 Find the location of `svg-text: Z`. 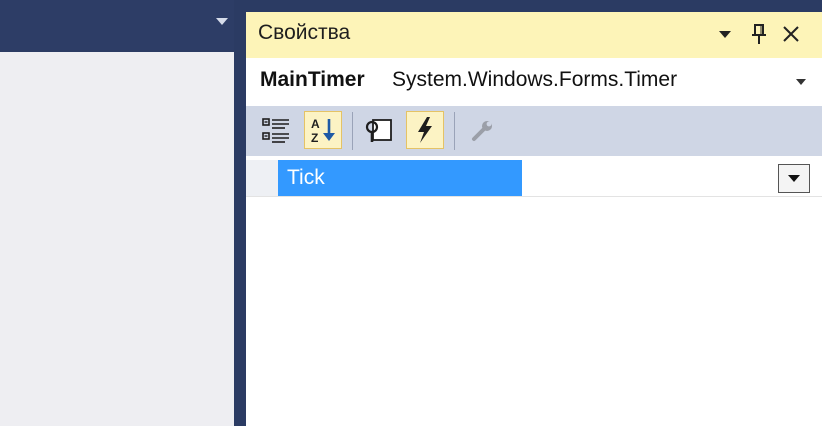

svg-text: Z is located at coordinates (314, 138).